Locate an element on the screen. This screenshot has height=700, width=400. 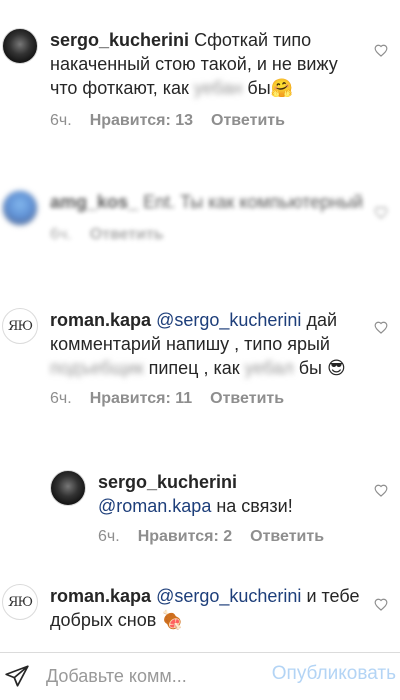
mention-link: @roman.kapa is located at coordinates (154, 506).